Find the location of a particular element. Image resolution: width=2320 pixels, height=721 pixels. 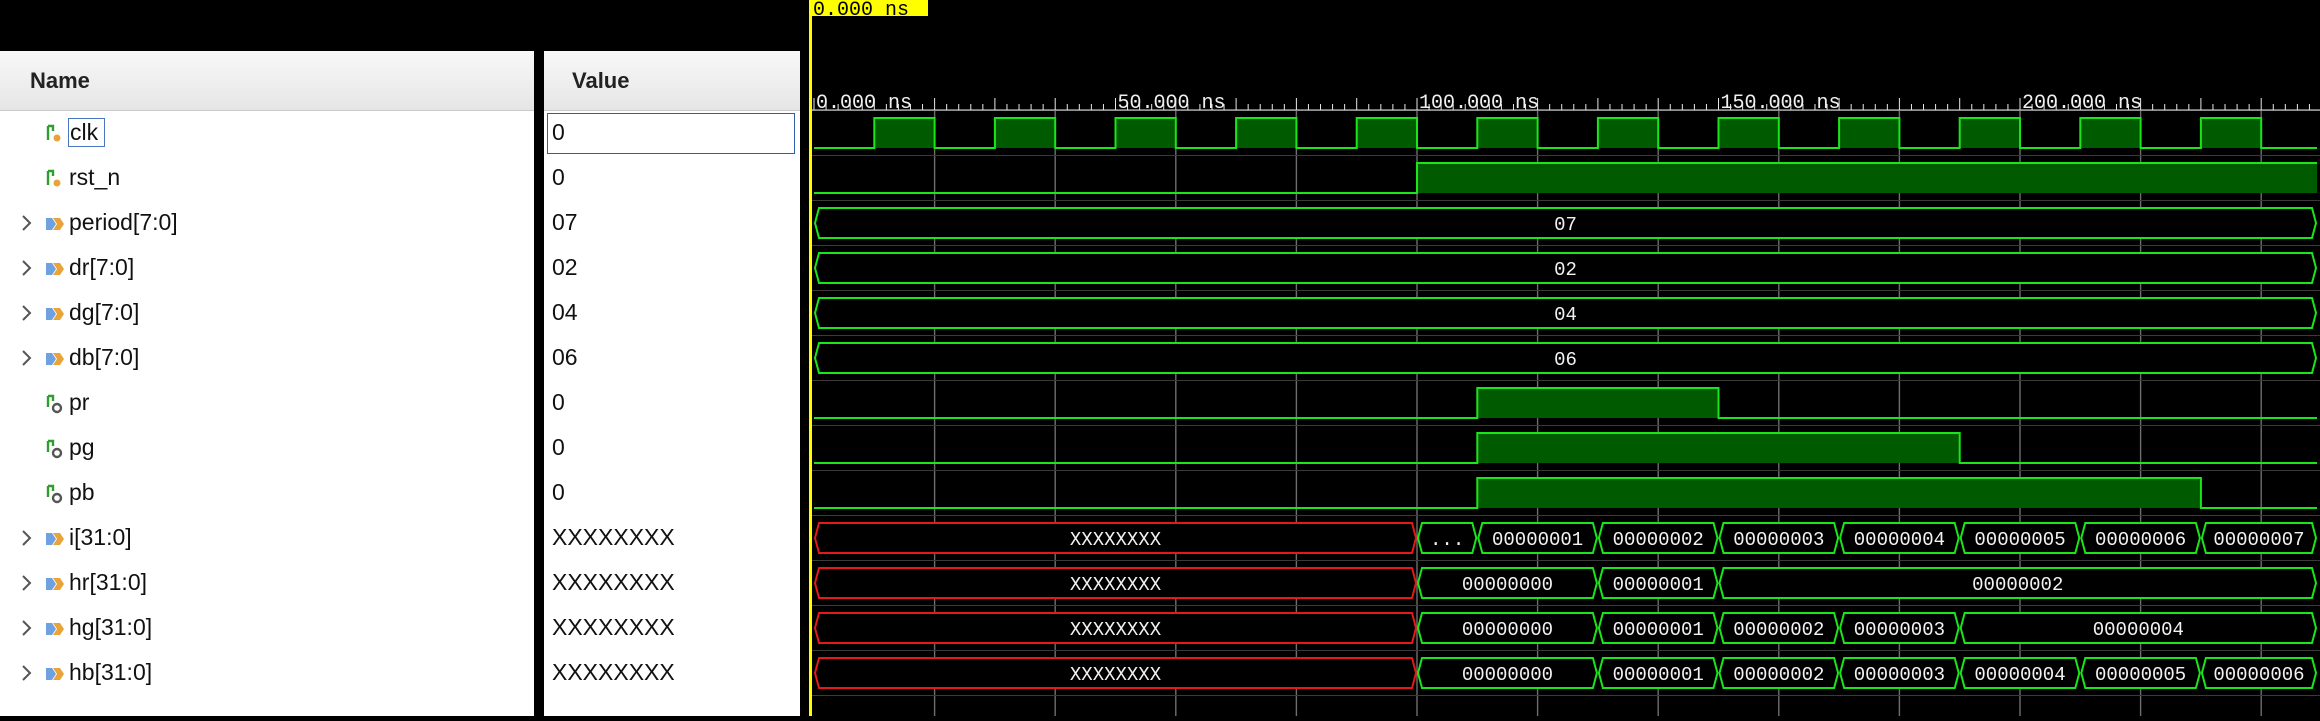

bus-value-label: 02 is located at coordinates (1565, 270).